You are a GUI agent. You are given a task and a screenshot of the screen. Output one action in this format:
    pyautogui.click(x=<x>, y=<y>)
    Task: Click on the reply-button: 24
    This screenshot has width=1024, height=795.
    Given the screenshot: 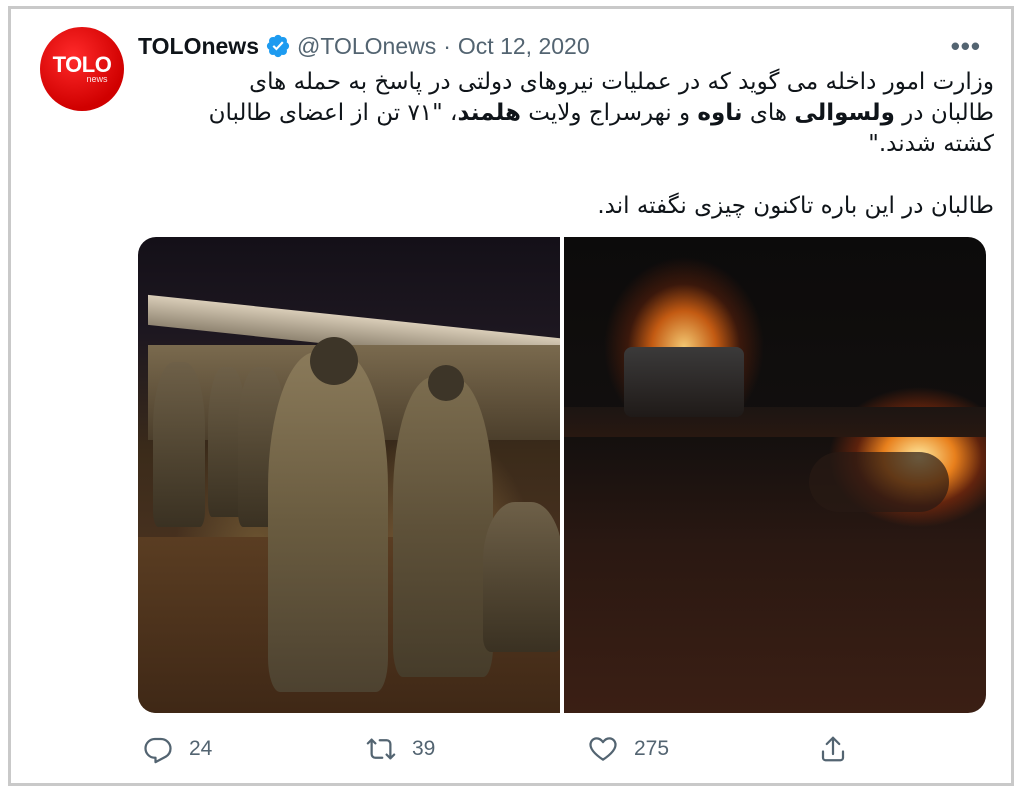 What is the action you would take?
    pyautogui.click(x=177, y=749)
    